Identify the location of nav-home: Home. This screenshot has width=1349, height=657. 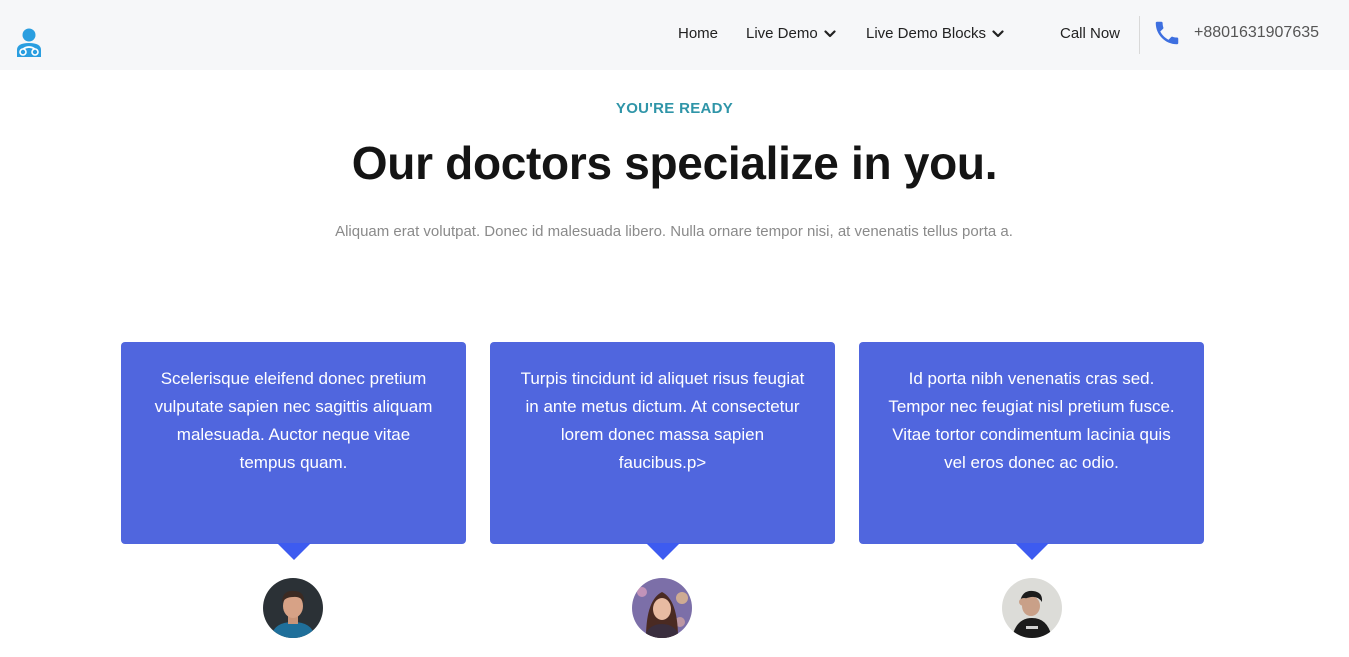
(698, 33).